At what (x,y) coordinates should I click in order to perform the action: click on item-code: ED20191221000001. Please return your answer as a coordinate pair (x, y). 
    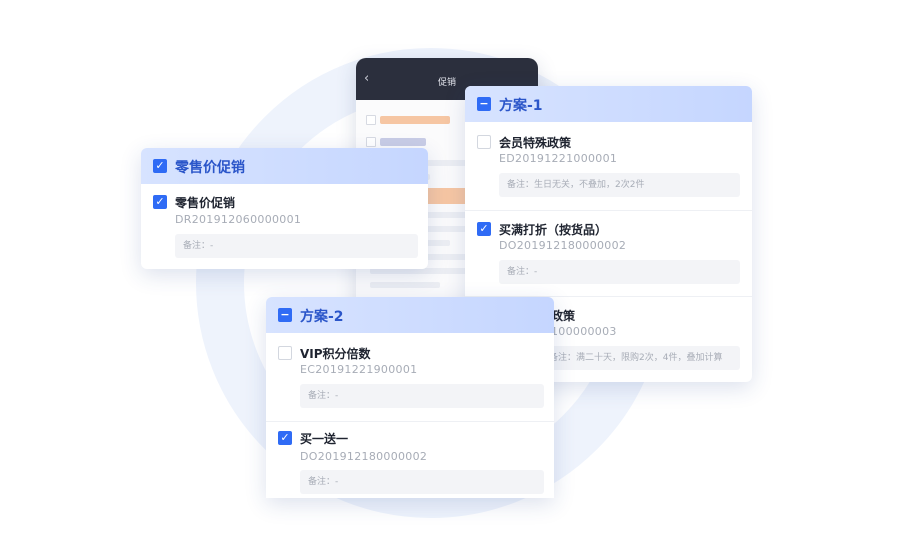
    Looking at the image, I should click on (558, 158).